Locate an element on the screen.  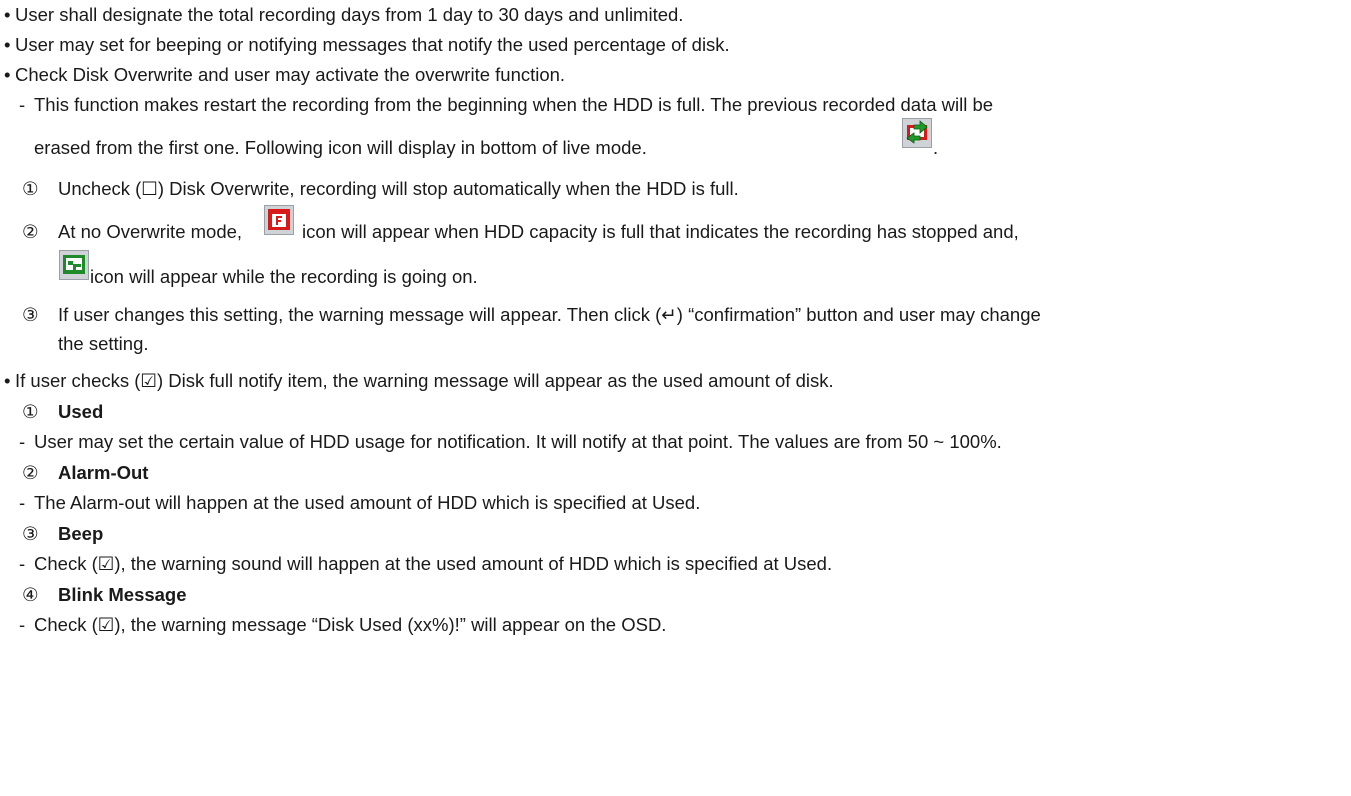
period: . is located at coordinates (936, 147).